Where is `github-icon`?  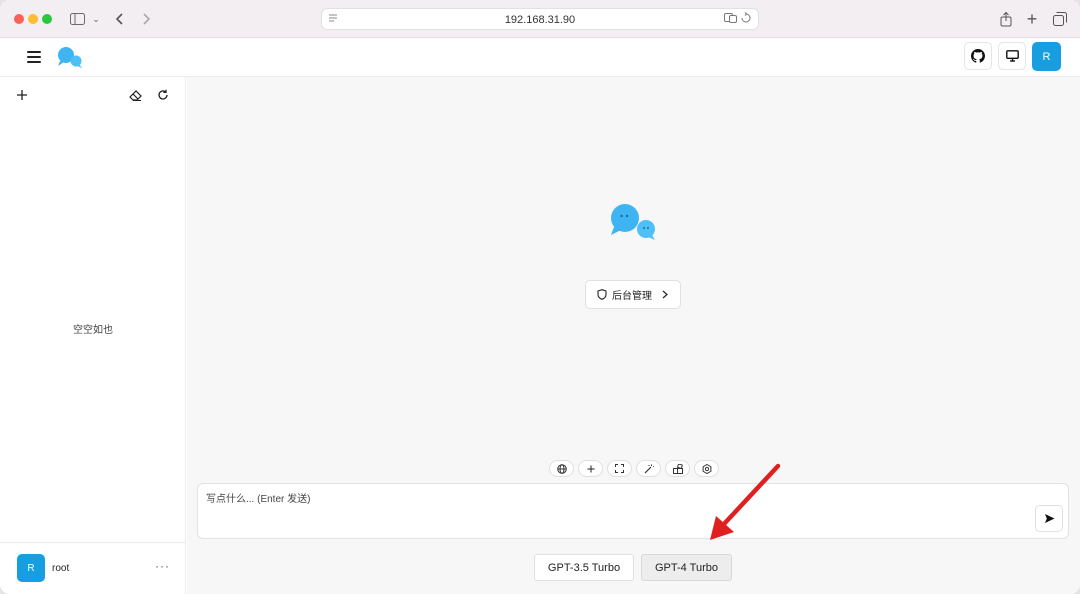
github-icon is located at coordinates (978, 56).